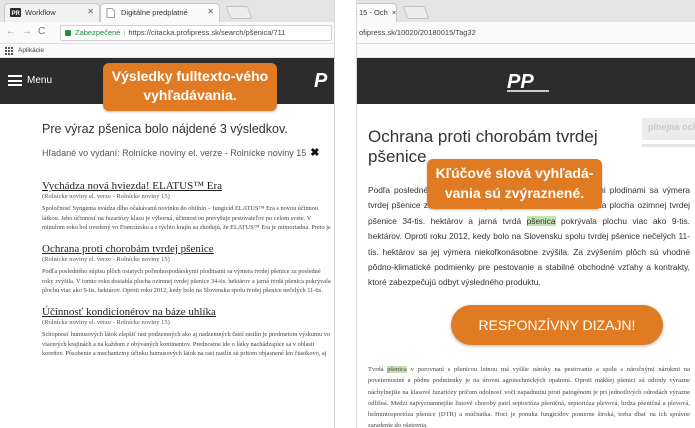 This screenshot has height=428, width=695. What do you see at coordinates (526, 51) in the screenshot?
I see `bookmarks-bar` at bounding box center [526, 51].